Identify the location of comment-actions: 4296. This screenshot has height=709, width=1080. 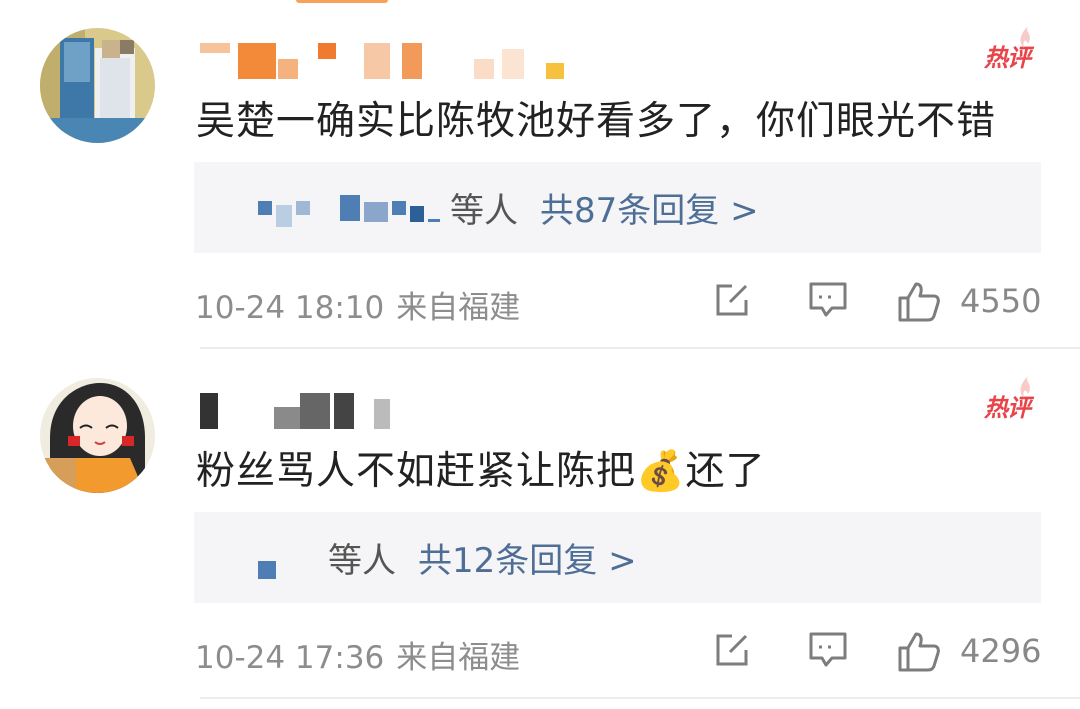
(876, 653).